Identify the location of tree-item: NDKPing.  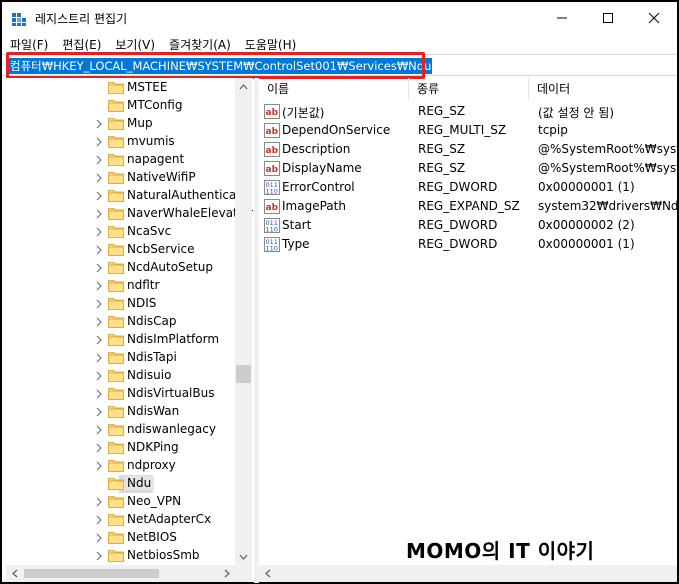
(122, 448).